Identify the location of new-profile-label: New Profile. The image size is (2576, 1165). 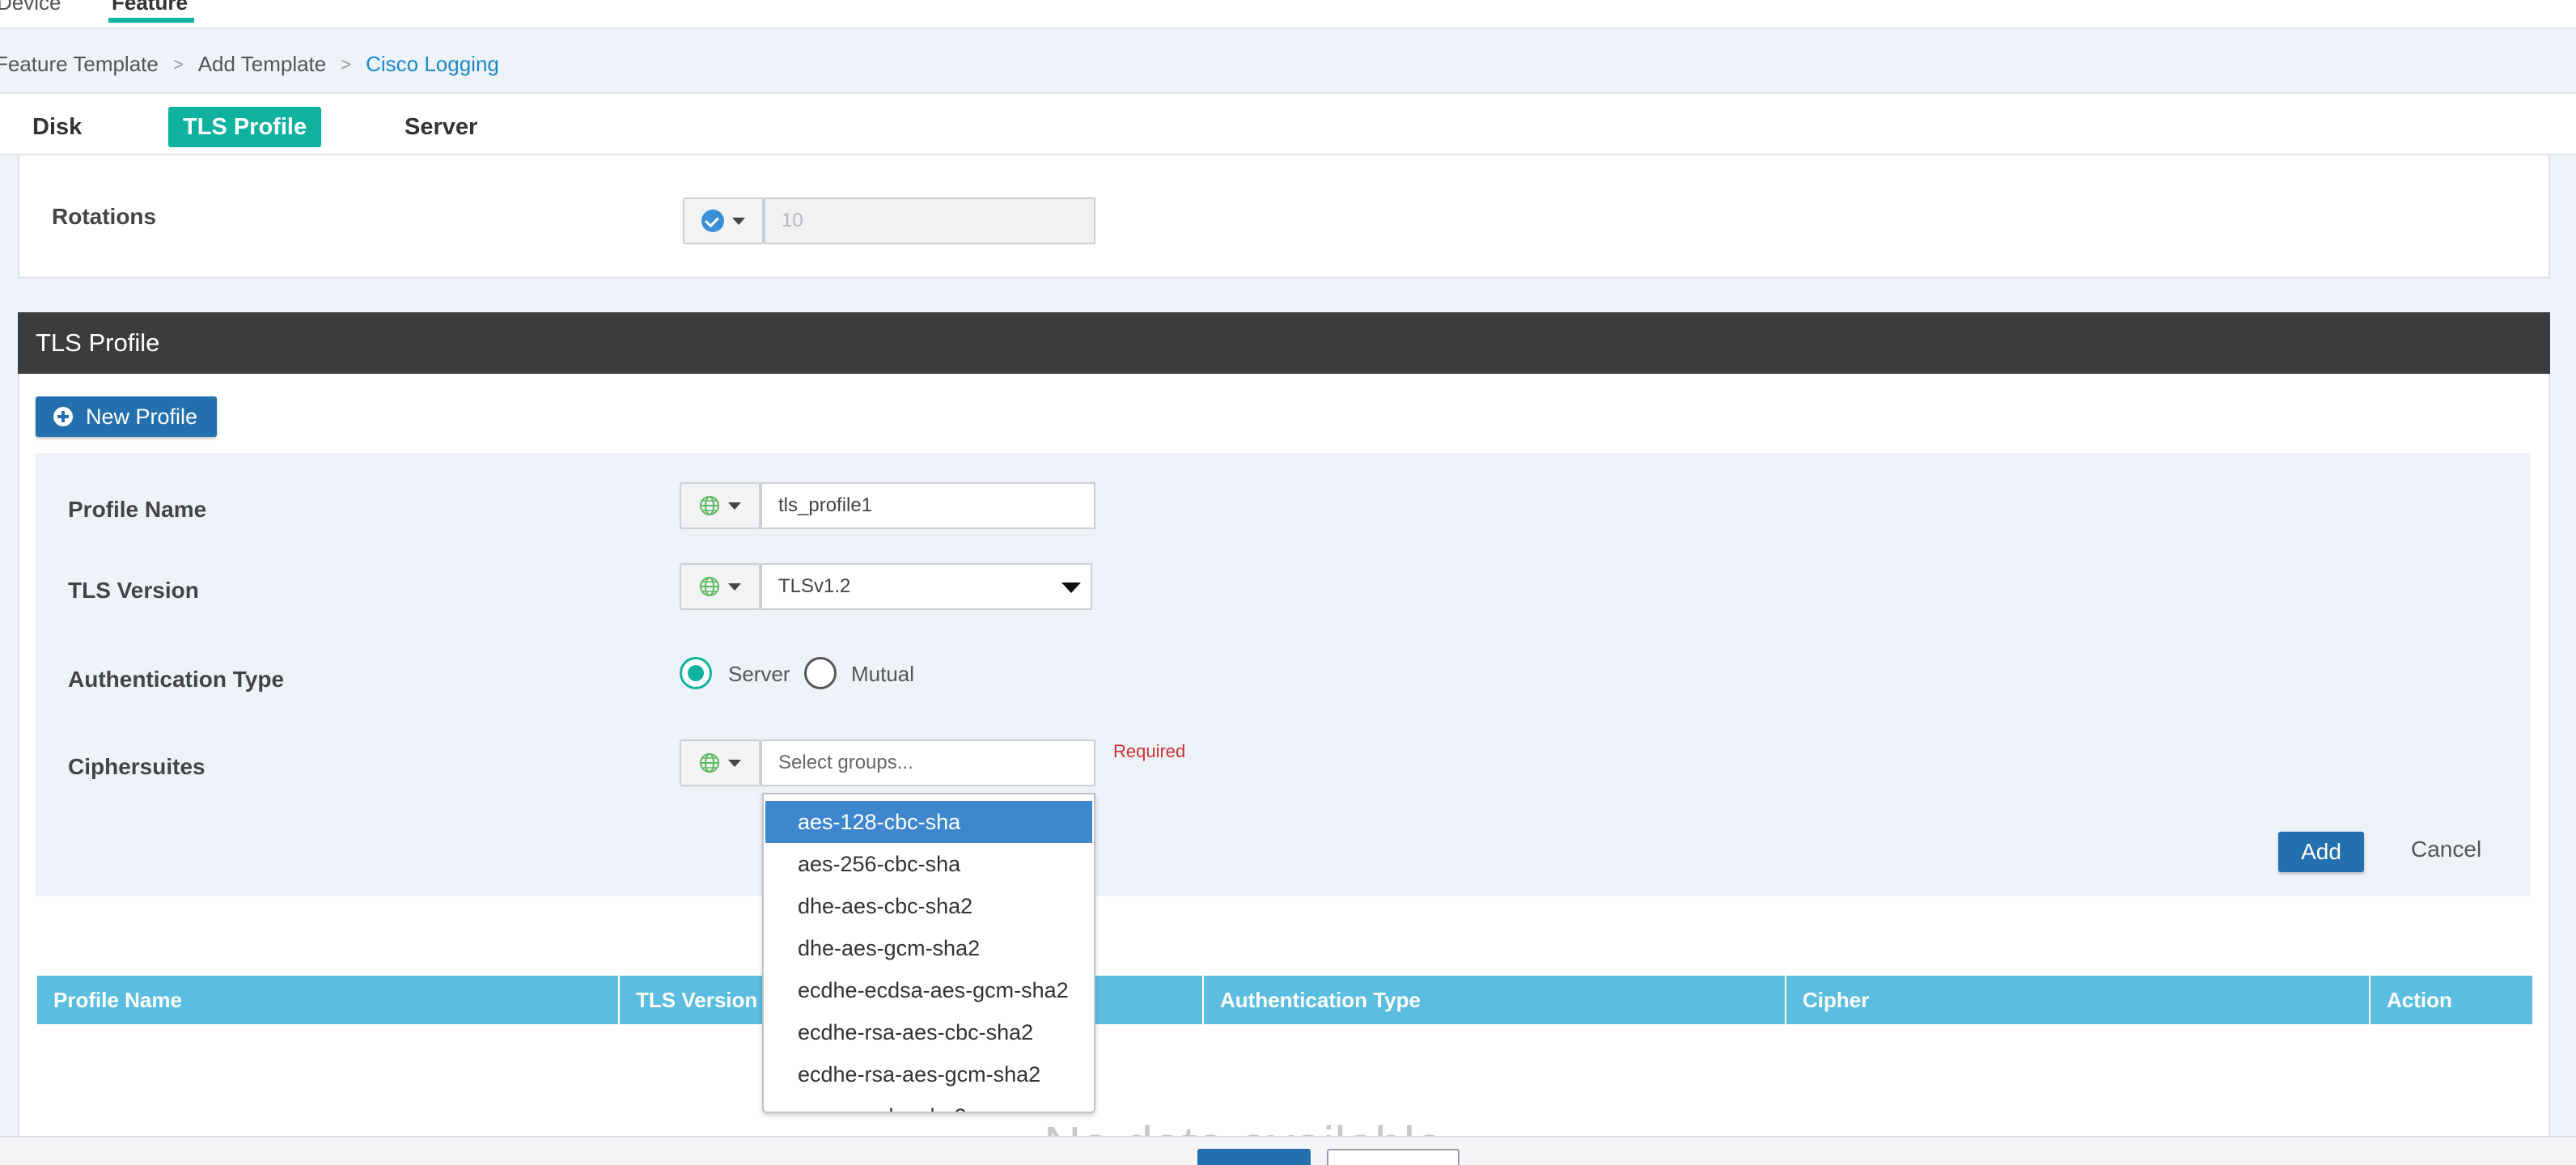
(142, 417).